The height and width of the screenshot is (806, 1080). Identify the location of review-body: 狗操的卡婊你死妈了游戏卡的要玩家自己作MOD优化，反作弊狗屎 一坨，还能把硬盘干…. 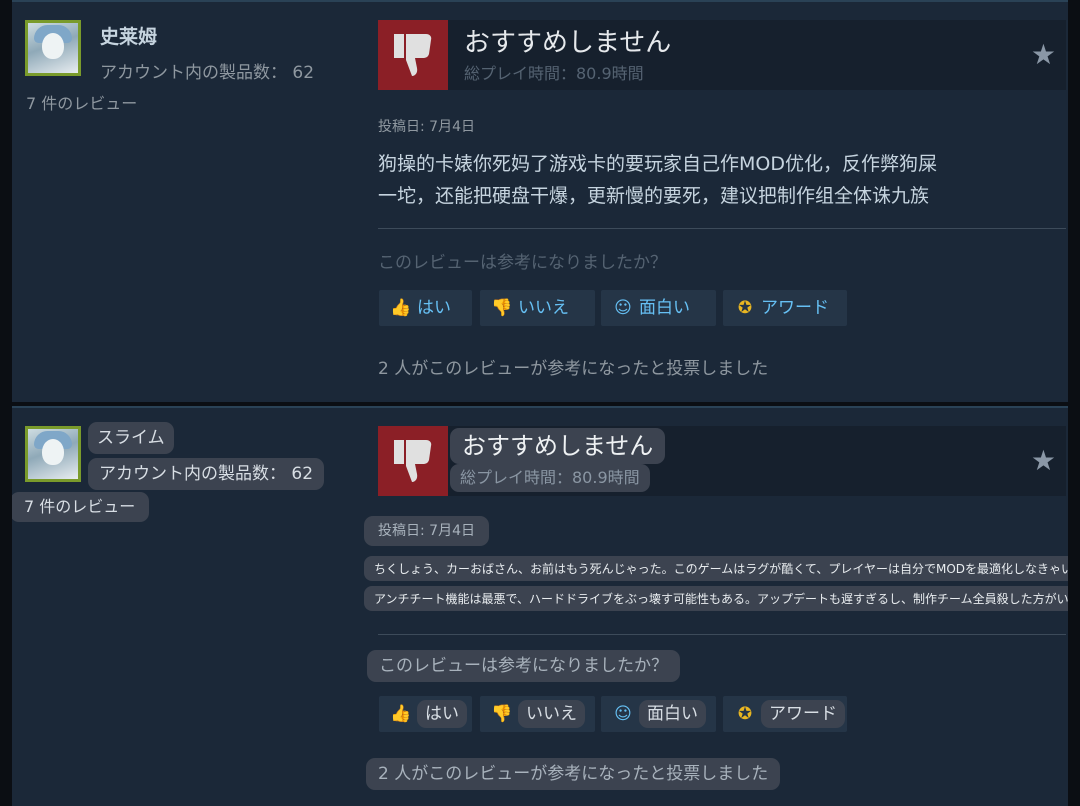
(718, 180).